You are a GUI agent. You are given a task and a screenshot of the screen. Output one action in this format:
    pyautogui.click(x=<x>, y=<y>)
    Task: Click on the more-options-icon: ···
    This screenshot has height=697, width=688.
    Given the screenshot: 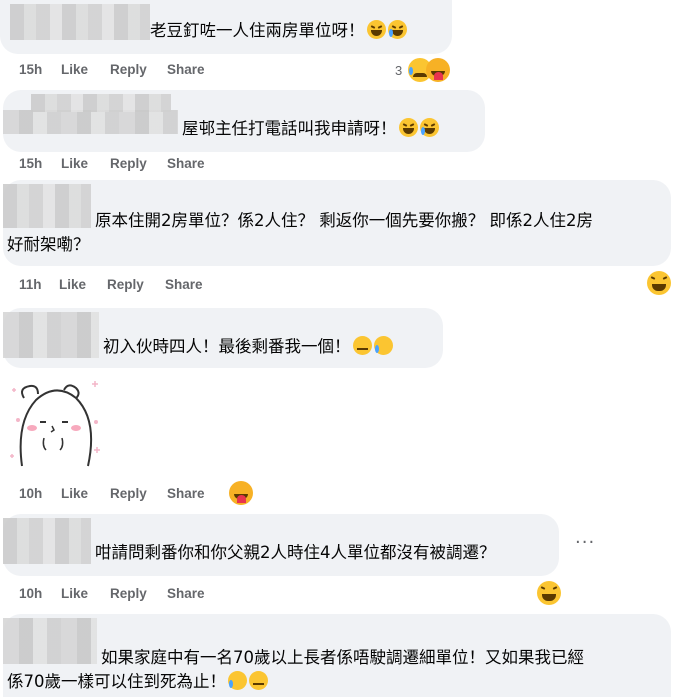 What is the action you would take?
    pyautogui.click(x=585, y=542)
    